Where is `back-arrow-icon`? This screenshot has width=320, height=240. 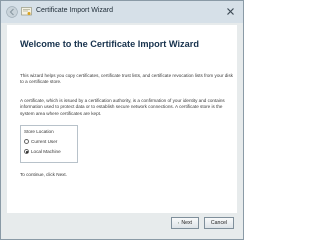
back-arrow-icon is located at coordinates (12, 12).